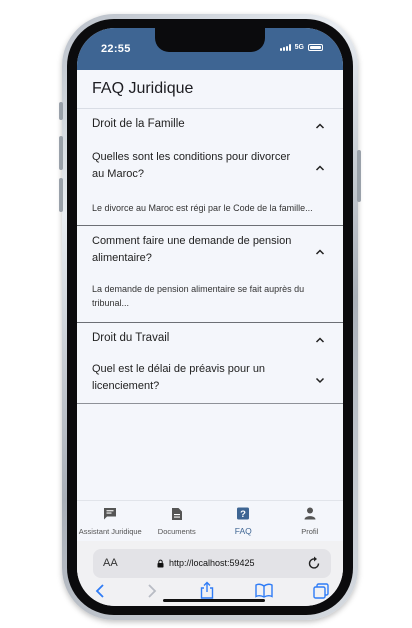 The width and height of the screenshot is (412, 628). What do you see at coordinates (100, 591) in the screenshot?
I see `back-icon` at bounding box center [100, 591].